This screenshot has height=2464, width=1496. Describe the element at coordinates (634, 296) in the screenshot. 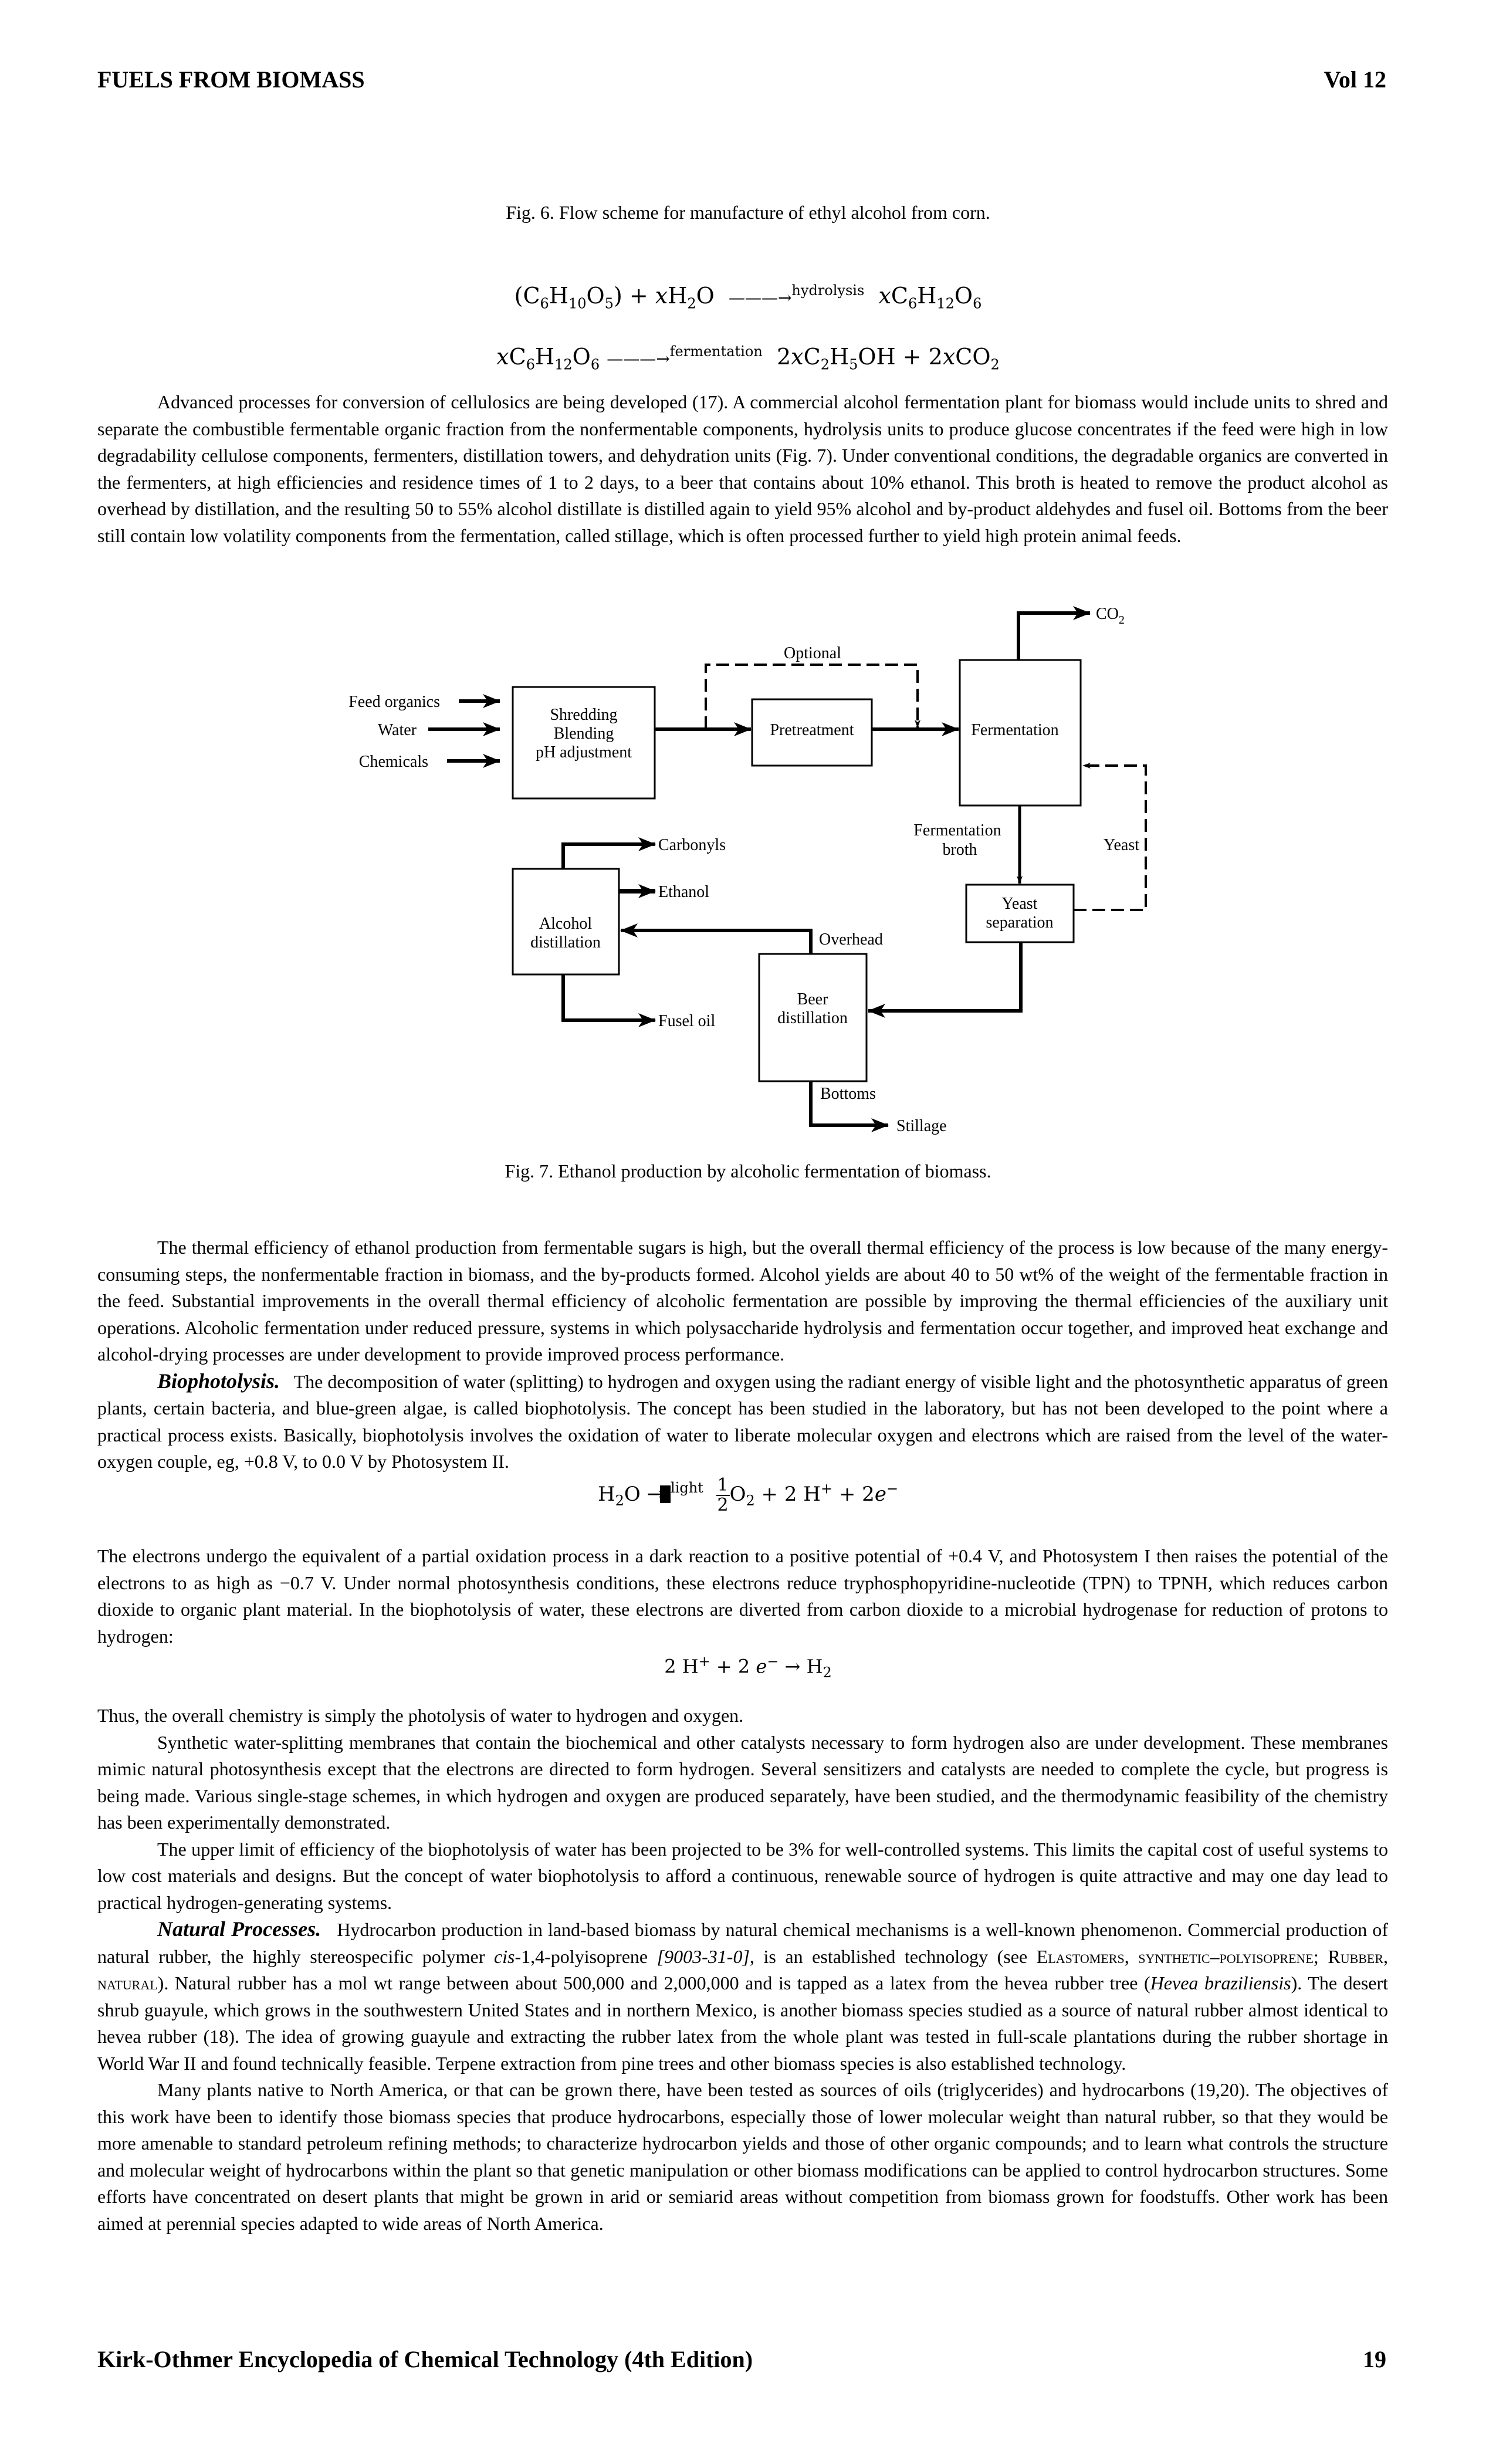

I see `eq-text: ) +` at that location.